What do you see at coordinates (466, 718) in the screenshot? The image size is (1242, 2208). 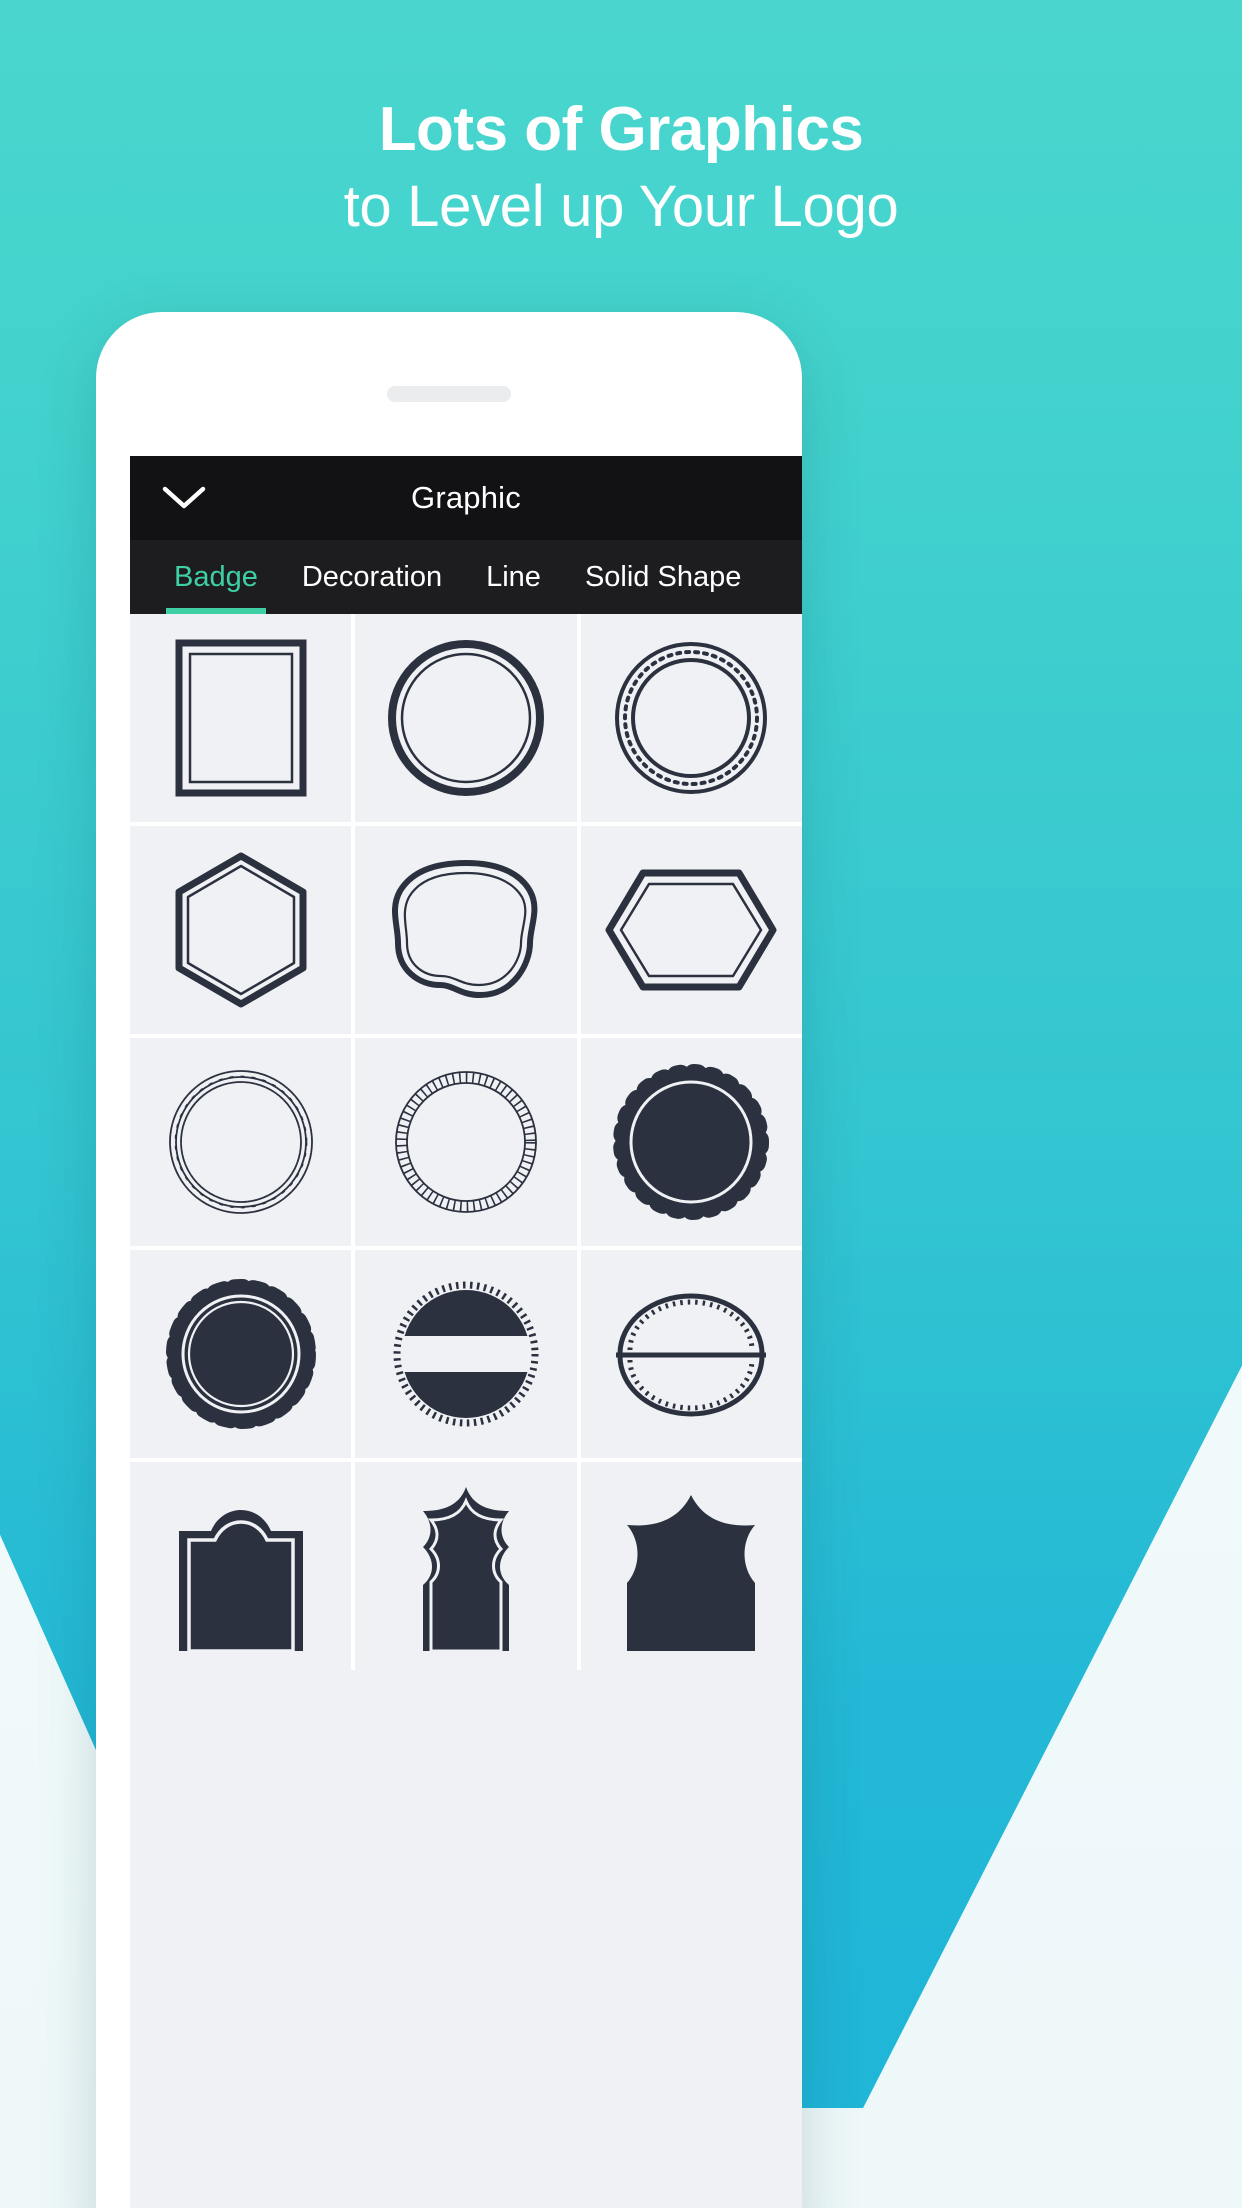 I see `shape-cell-double-circle-outline` at bounding box center [466, 718].